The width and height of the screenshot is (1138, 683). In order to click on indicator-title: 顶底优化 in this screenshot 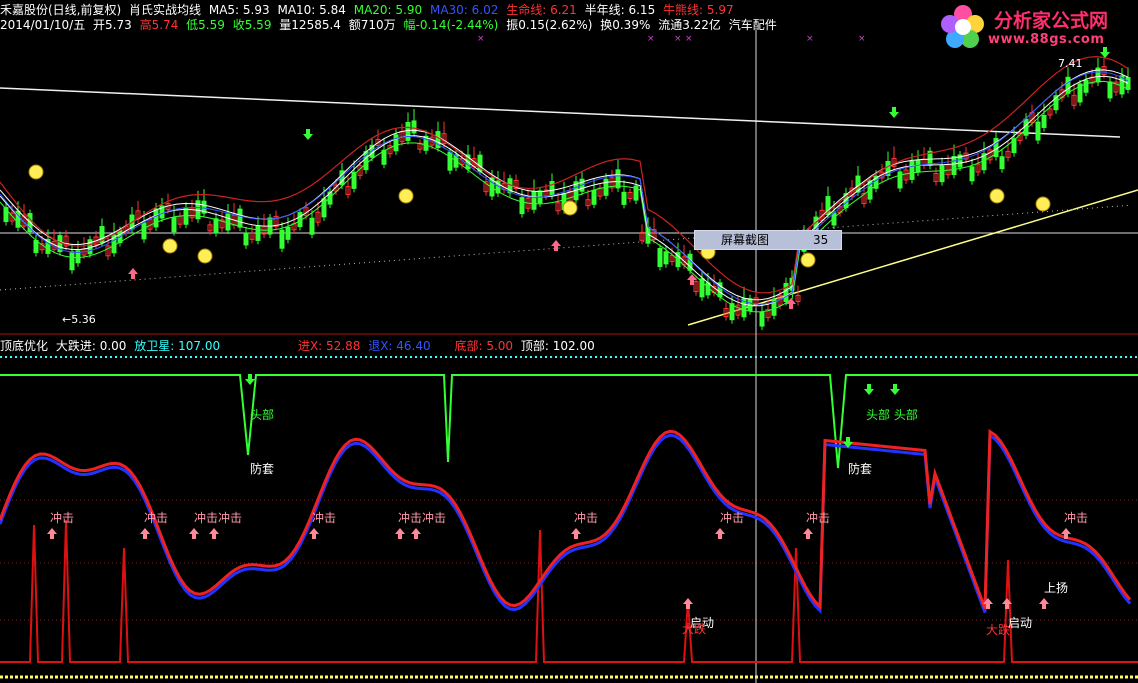, I will do `click(24, 346)`.